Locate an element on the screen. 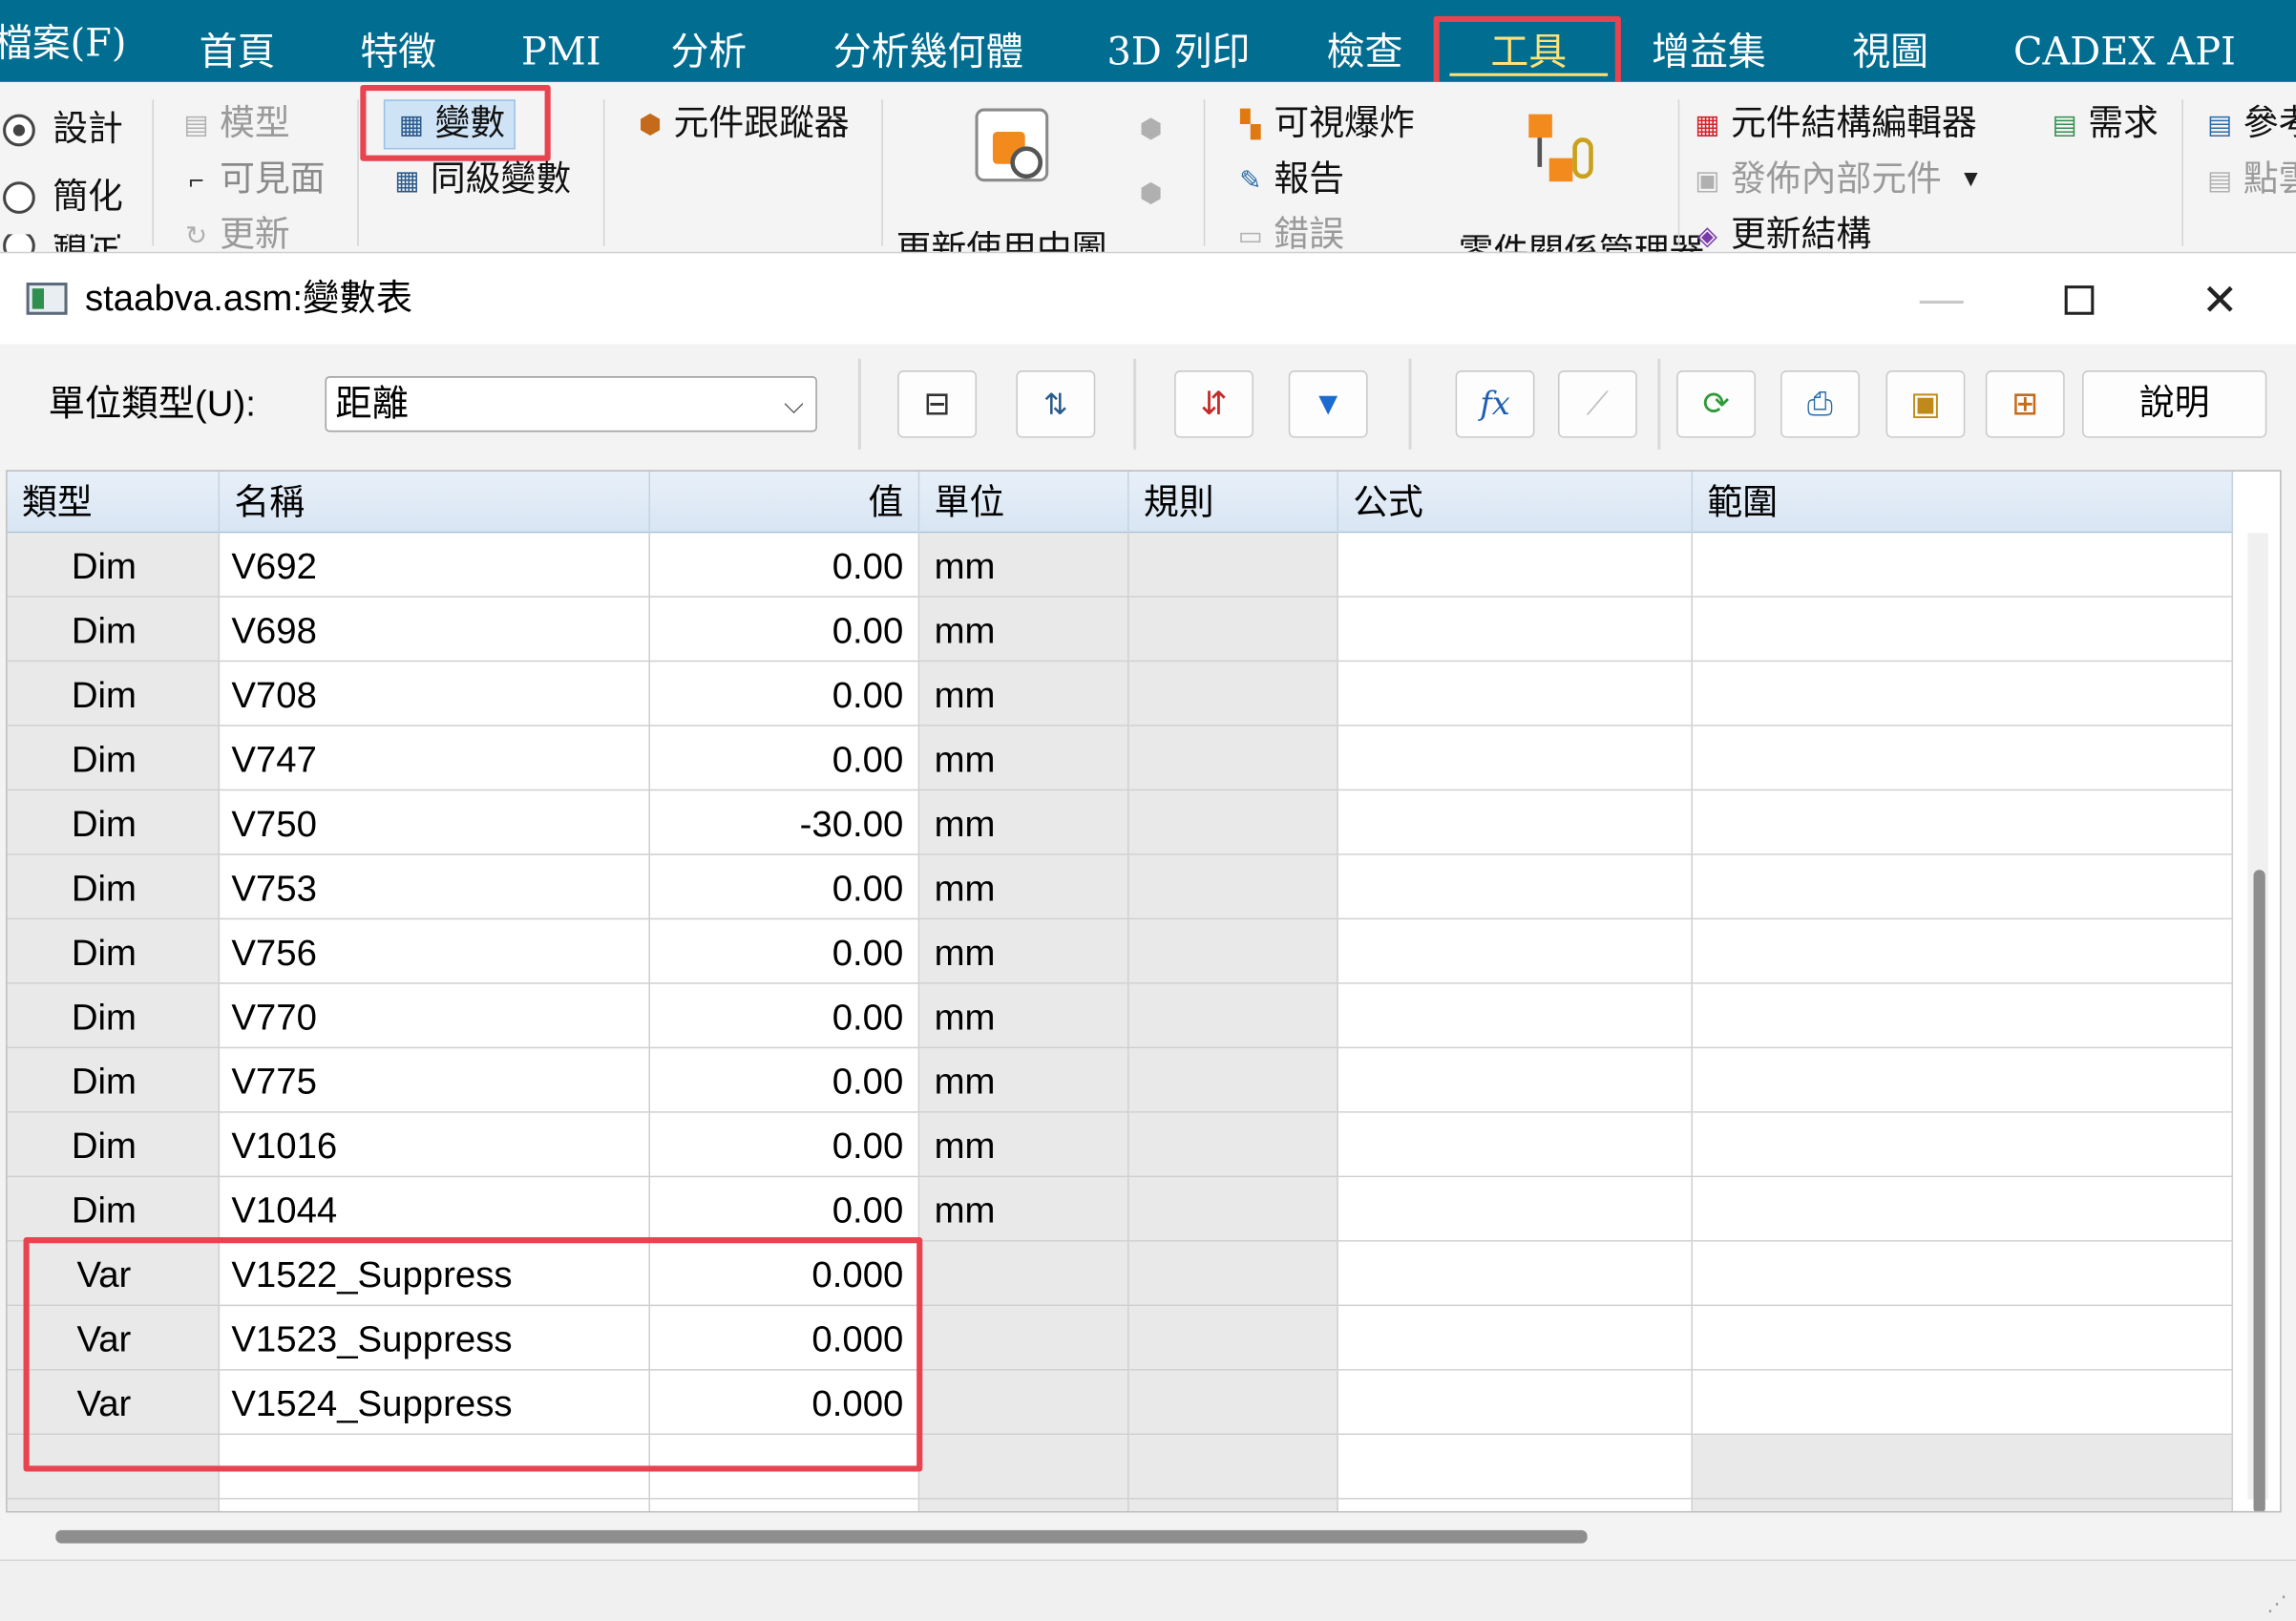 This screenshot has height=1621, width=2296. visible-faces-button: ⌐ 可見面 is located at coordinates (252, 180).